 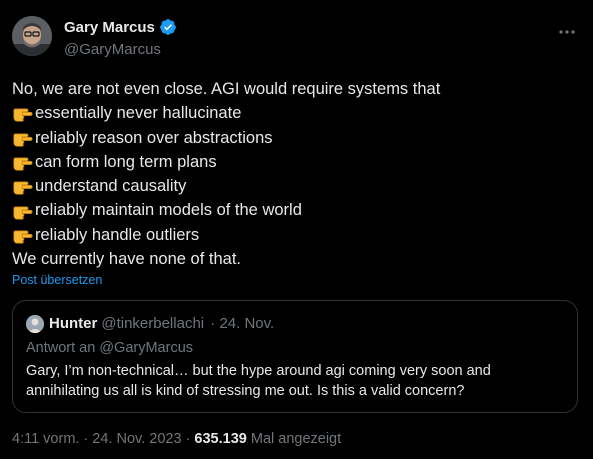 I want to click on verified-badge-icon, so click(x=168, y=27).